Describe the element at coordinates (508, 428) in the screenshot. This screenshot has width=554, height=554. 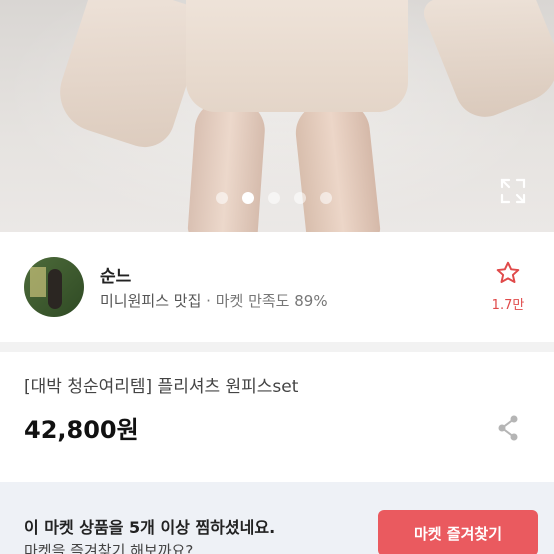
I see `share-icon` at that location.